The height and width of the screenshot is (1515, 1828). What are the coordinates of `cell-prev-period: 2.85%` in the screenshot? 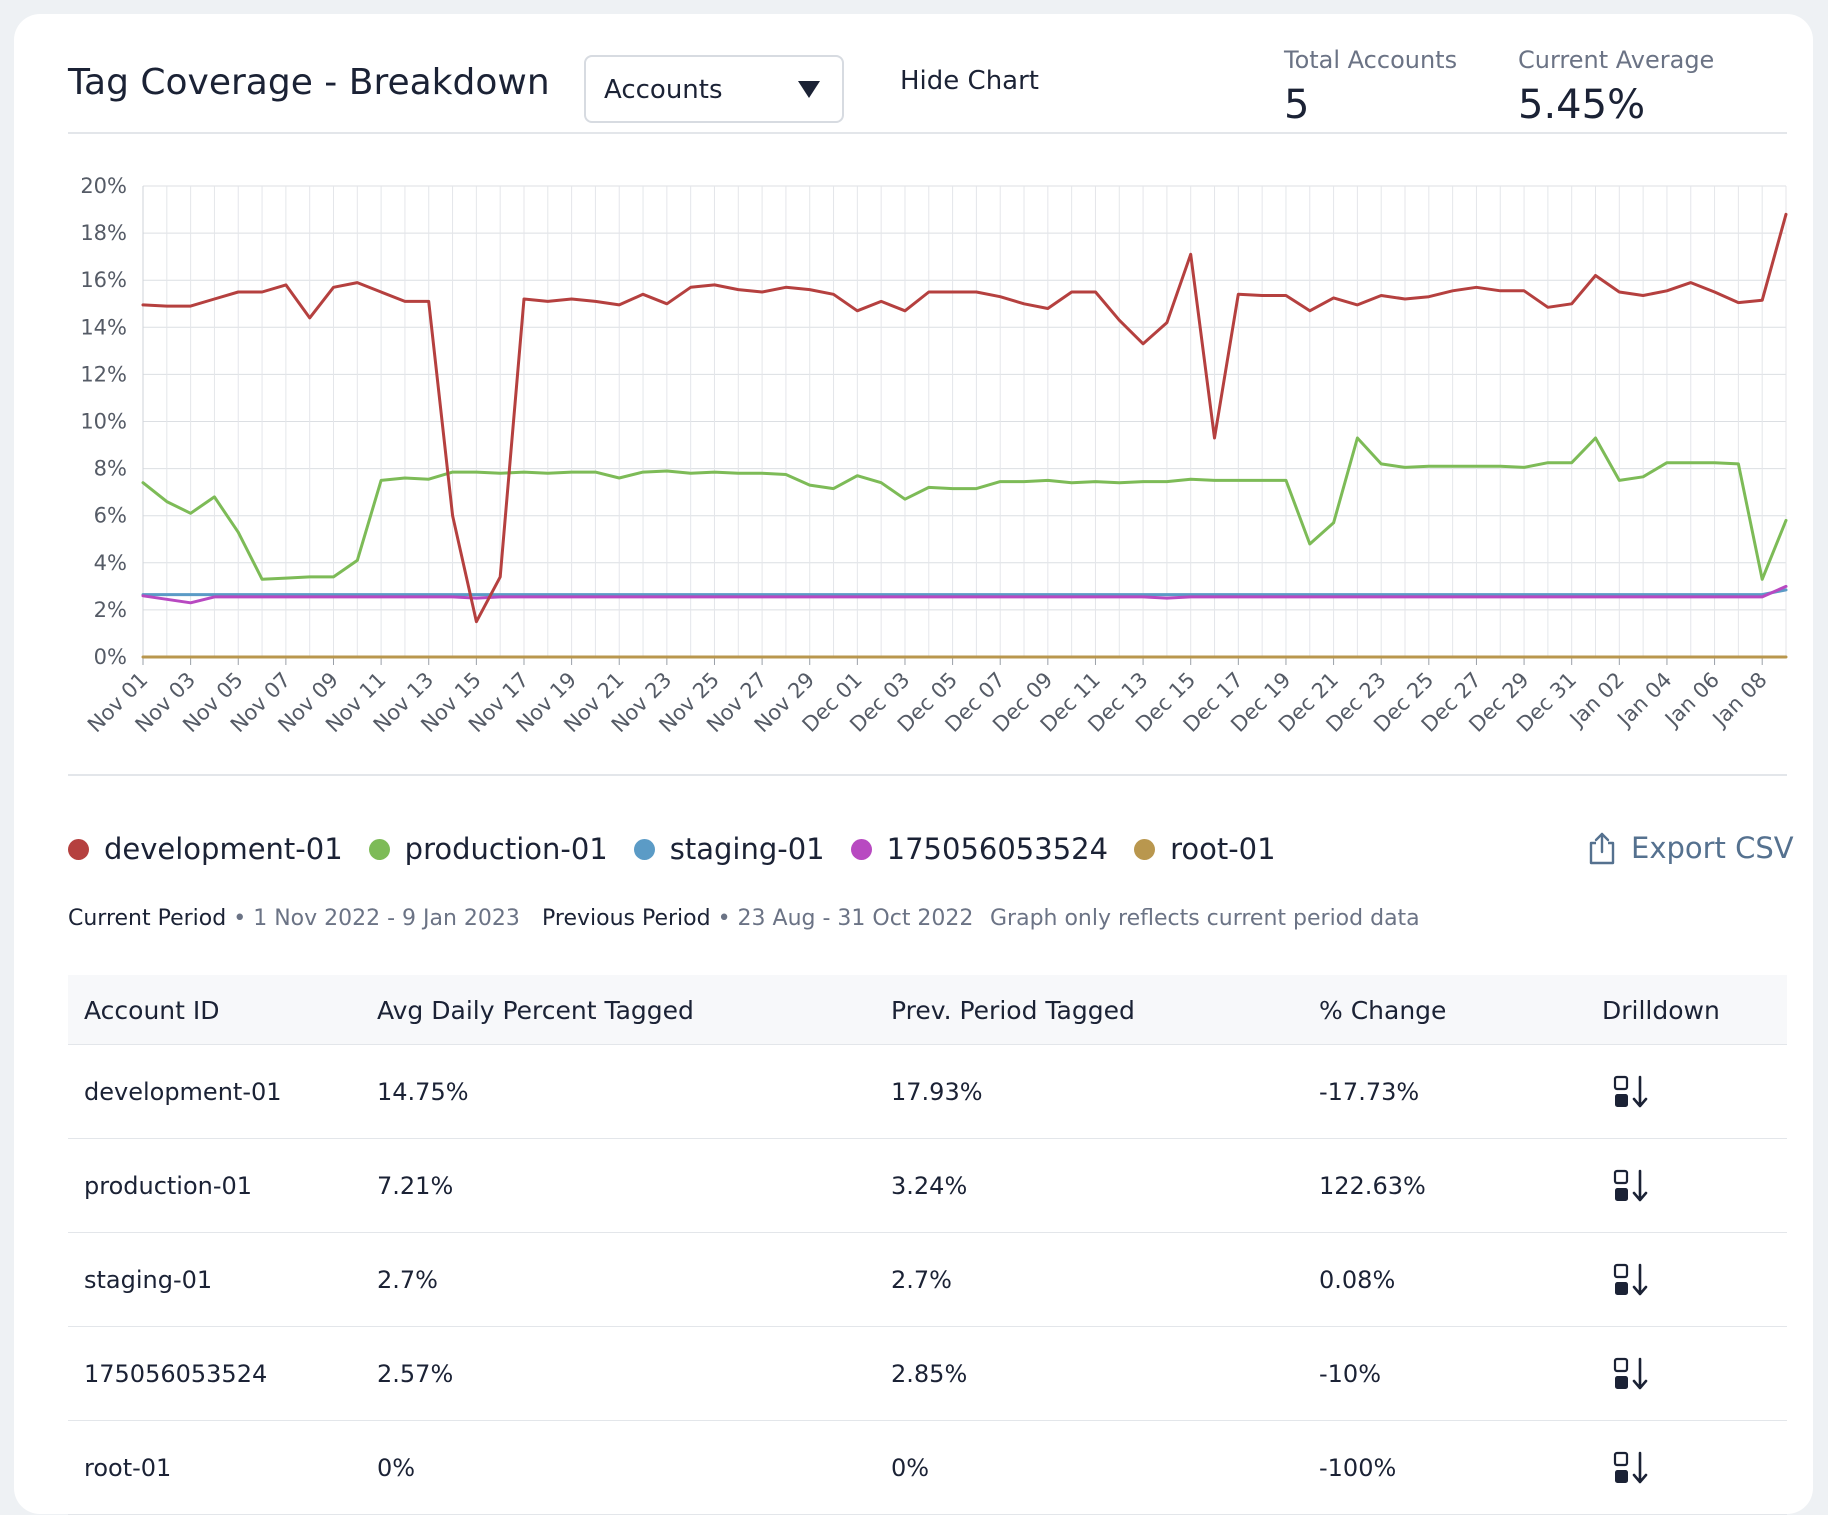 It's located at (929, 1374).